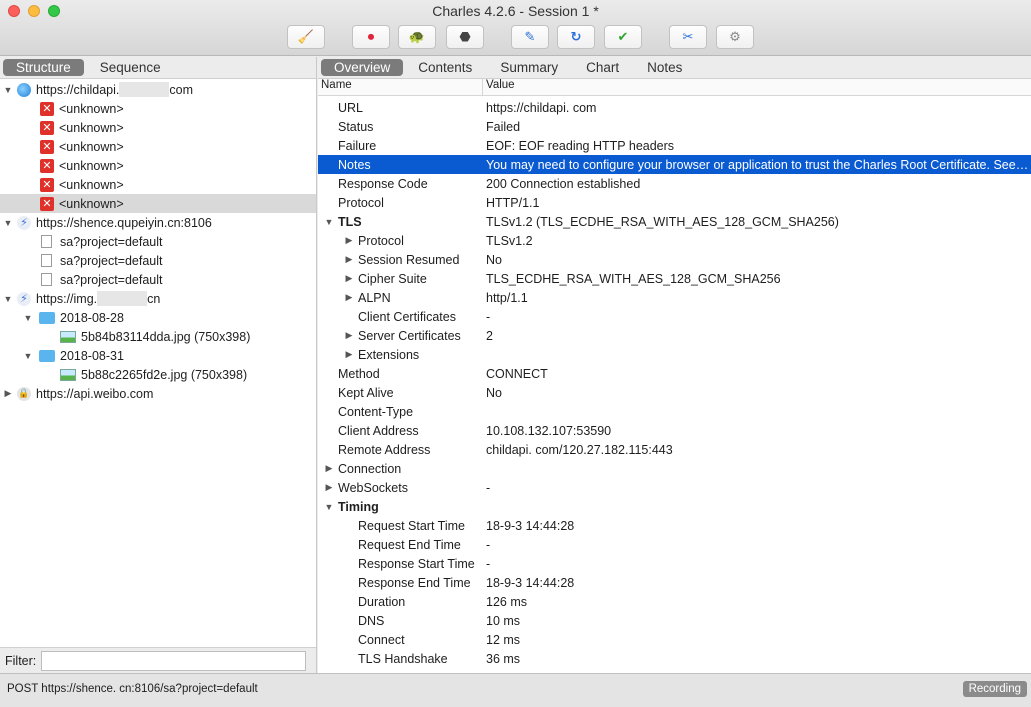 The width and height of the screenshot is (1031, 707). I want to click on table-row: Content-Type, so click(674, 411).